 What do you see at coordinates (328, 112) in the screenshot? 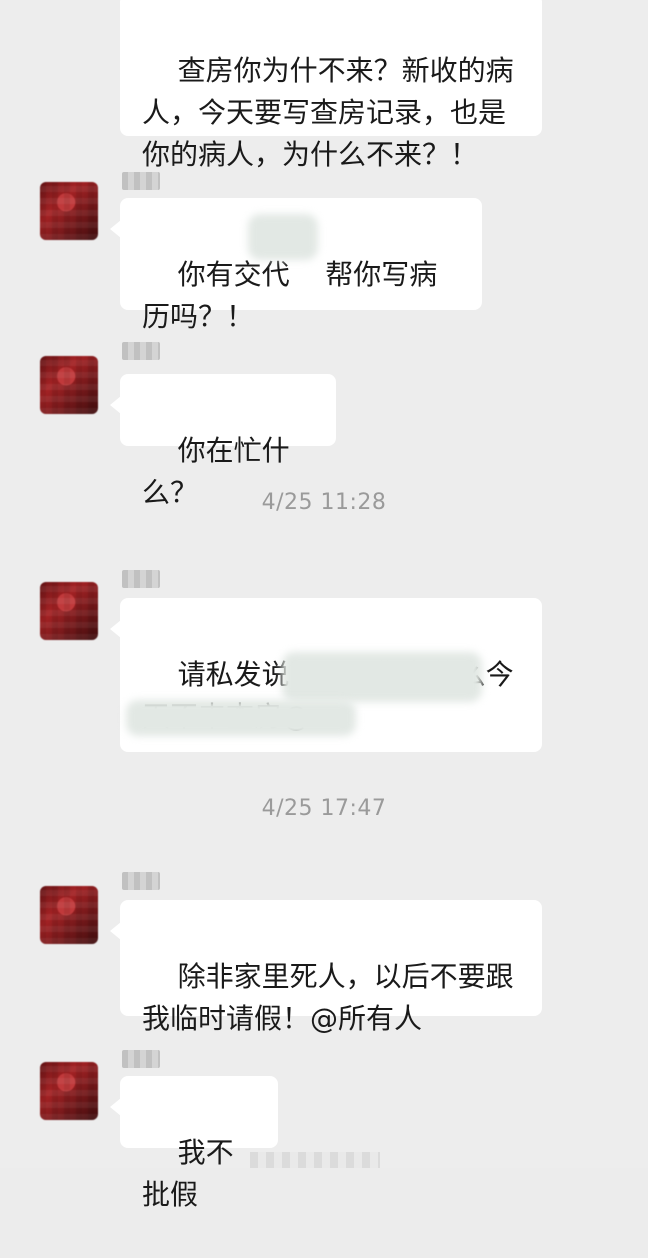
I see `message-text: 查房你为什不来？新收的病人，今天要写查房记录，也是你的病人，为什么不来？！` at bounding box center [328, 112].